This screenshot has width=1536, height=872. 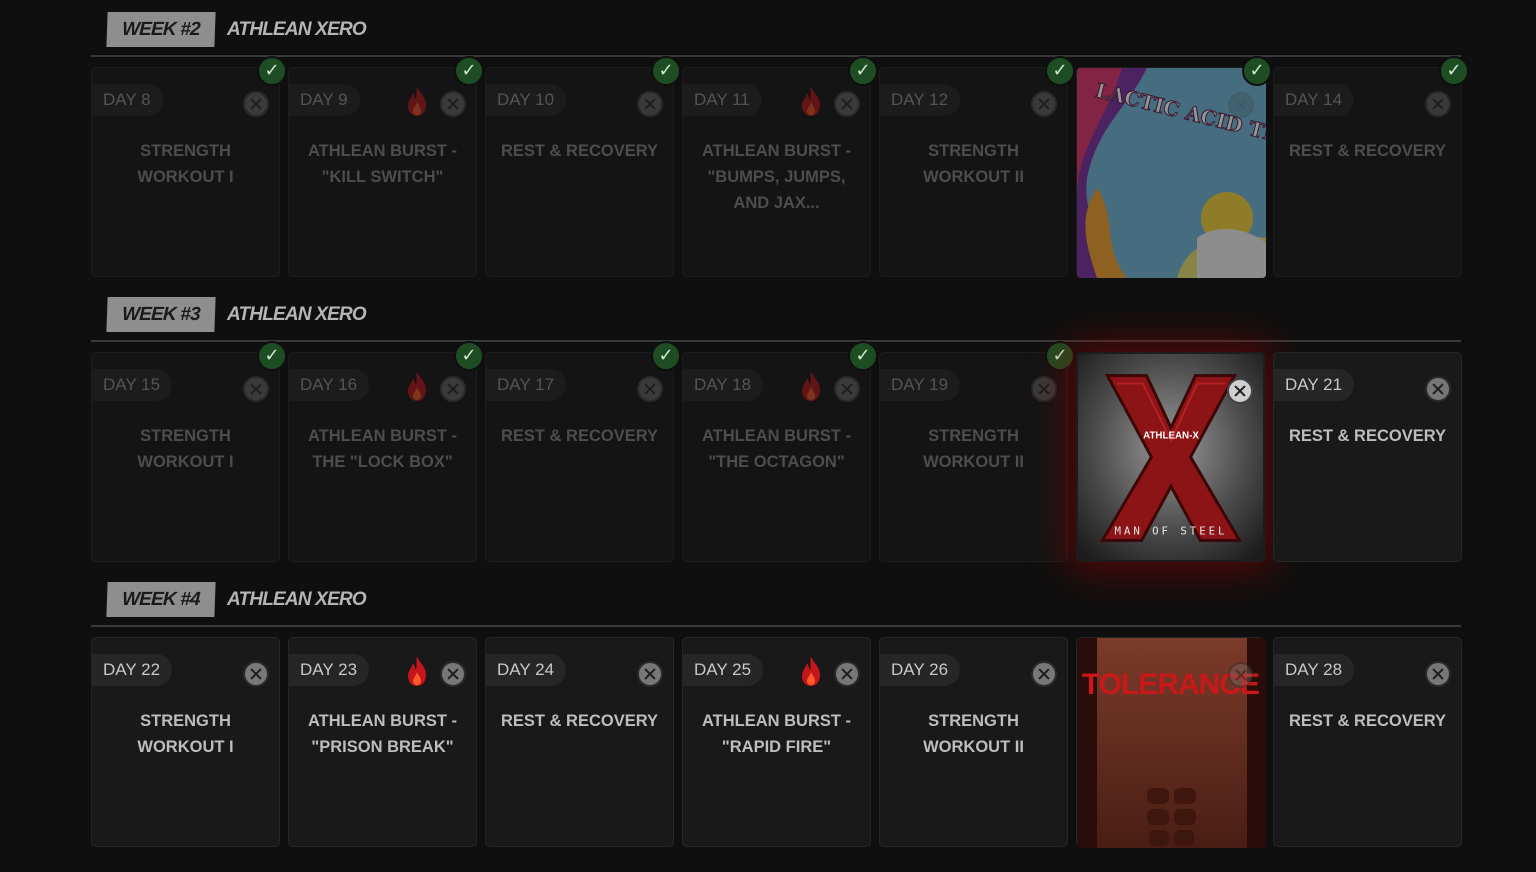 I want to click on day-card-12: DAY 12 ✓ STRENGTH WORKOUT II, so click(x=977, y=166).